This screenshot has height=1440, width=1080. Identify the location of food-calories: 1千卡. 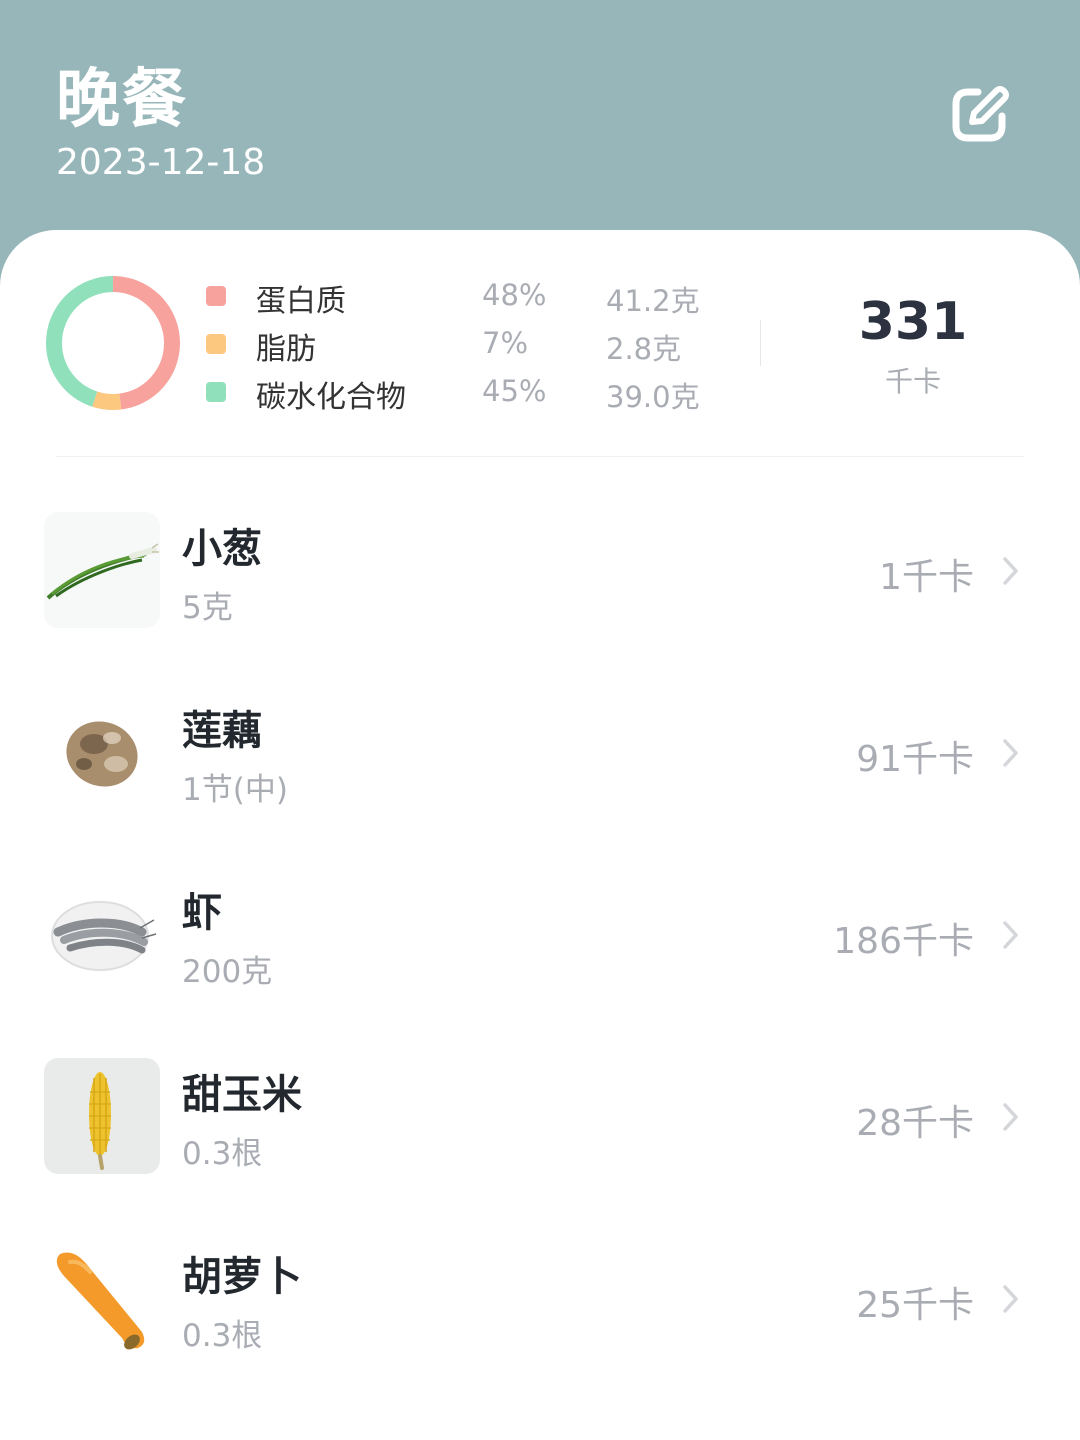
(926, 577).